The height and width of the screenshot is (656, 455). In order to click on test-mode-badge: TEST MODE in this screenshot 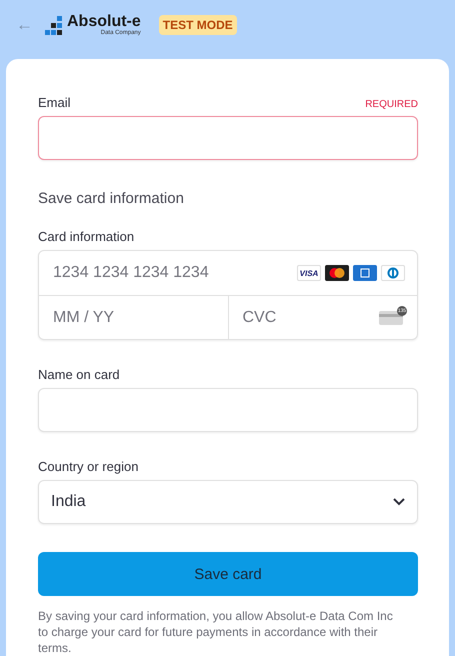, I will do `click(197, 24)`.